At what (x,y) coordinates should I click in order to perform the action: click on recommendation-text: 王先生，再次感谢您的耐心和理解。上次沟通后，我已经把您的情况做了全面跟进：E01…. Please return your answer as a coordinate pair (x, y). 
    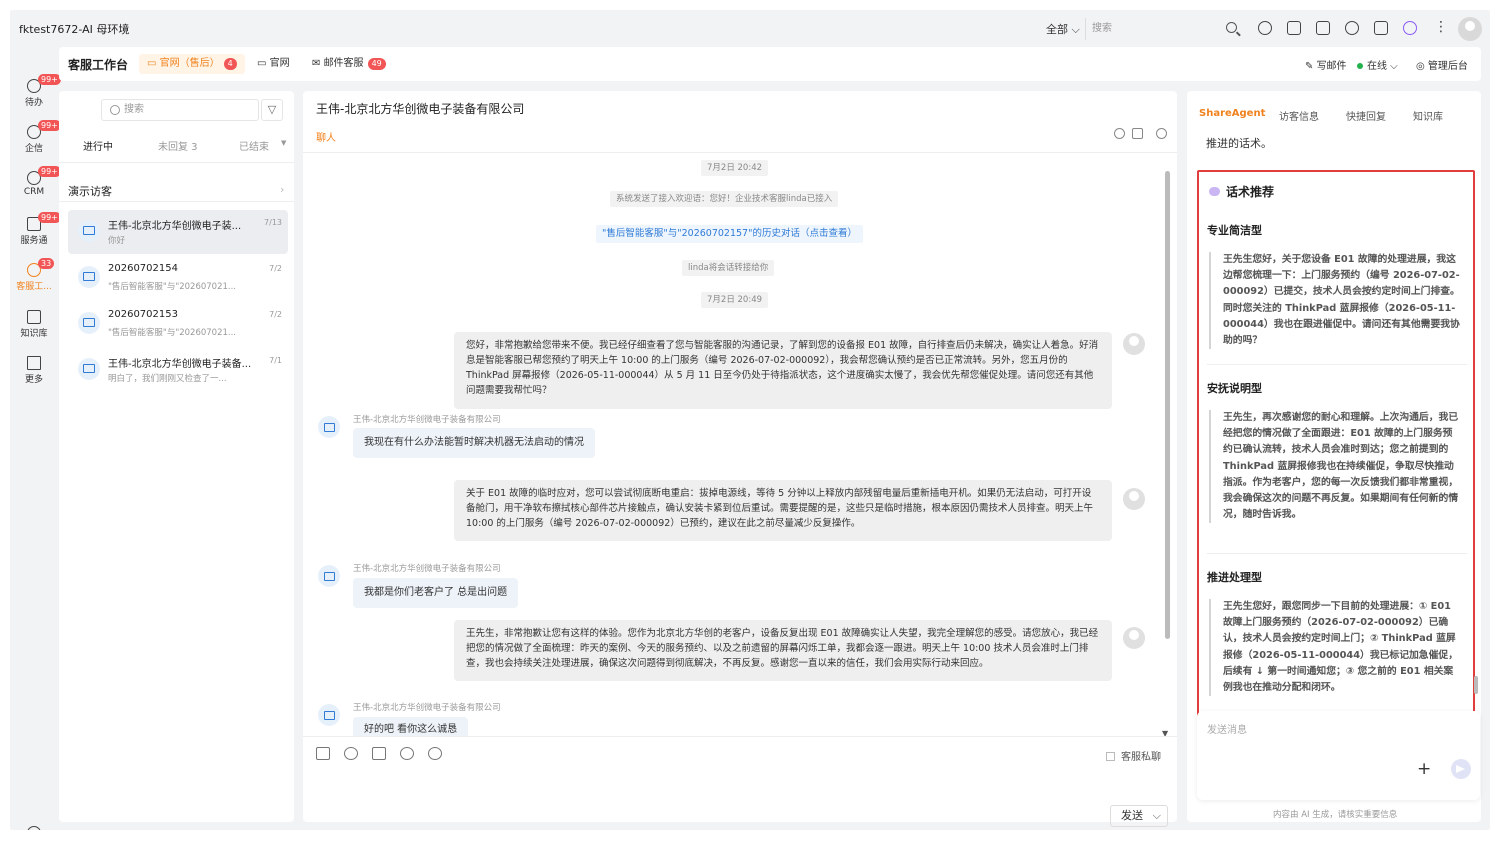
    Looking at the image, I should click on (1335, 467).